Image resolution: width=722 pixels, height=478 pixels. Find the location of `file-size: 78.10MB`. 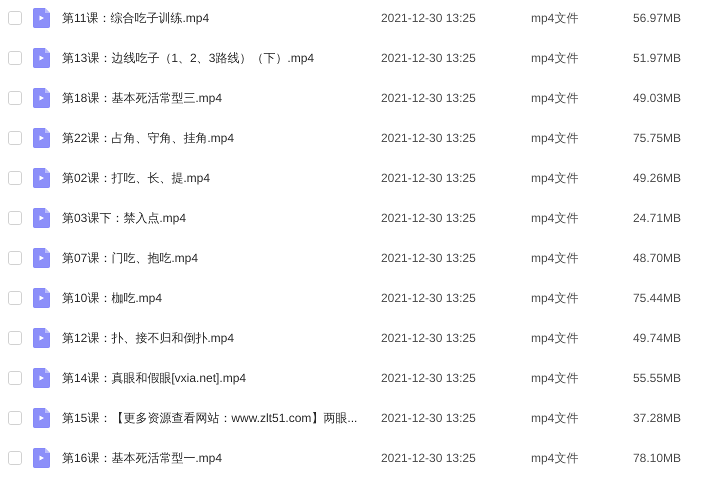

file-size: 78.10MB is located at coordinates (656, 458).